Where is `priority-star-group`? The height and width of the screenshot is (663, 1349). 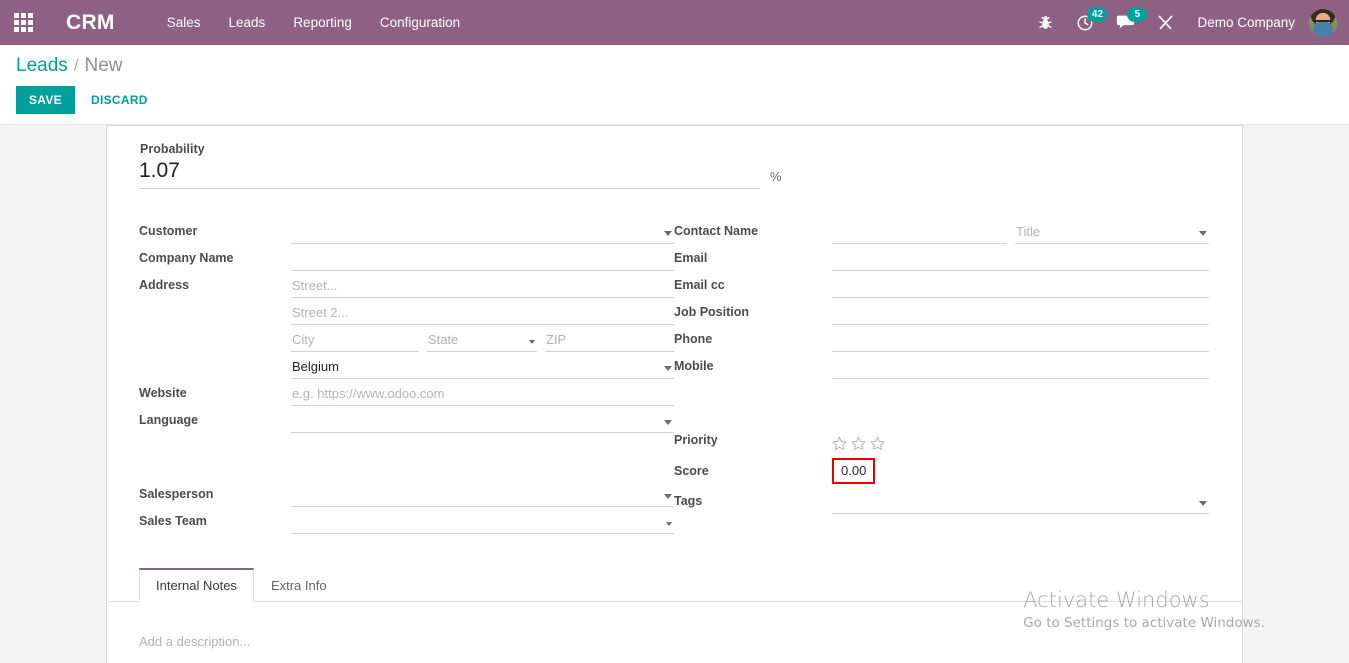
priority-star-group is located at coordinates (858, 444).